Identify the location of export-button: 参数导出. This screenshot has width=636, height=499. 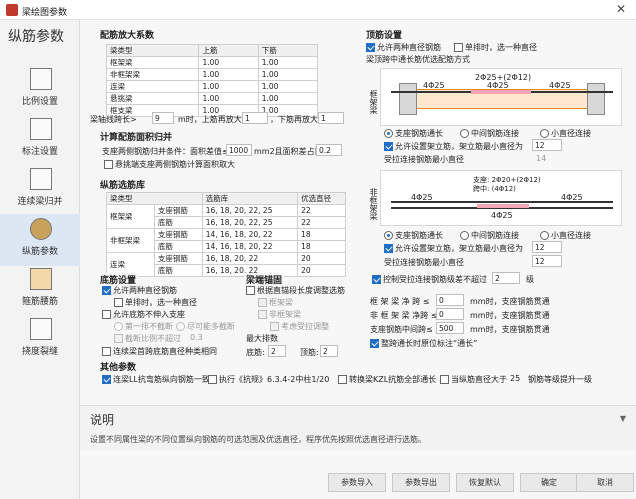
(421, 482).